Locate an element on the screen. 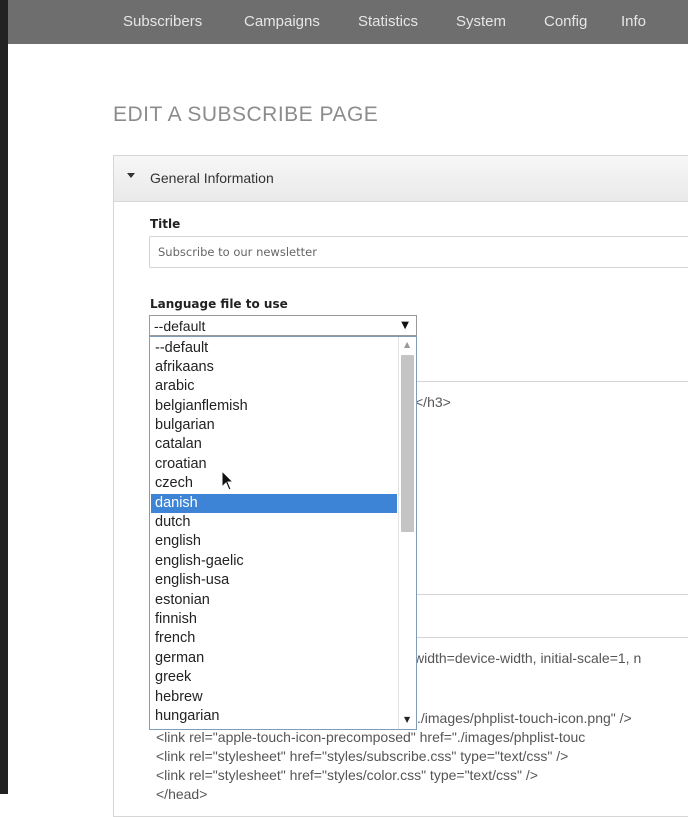  mouse-pointer-icon is located at coordinates (228, 480).